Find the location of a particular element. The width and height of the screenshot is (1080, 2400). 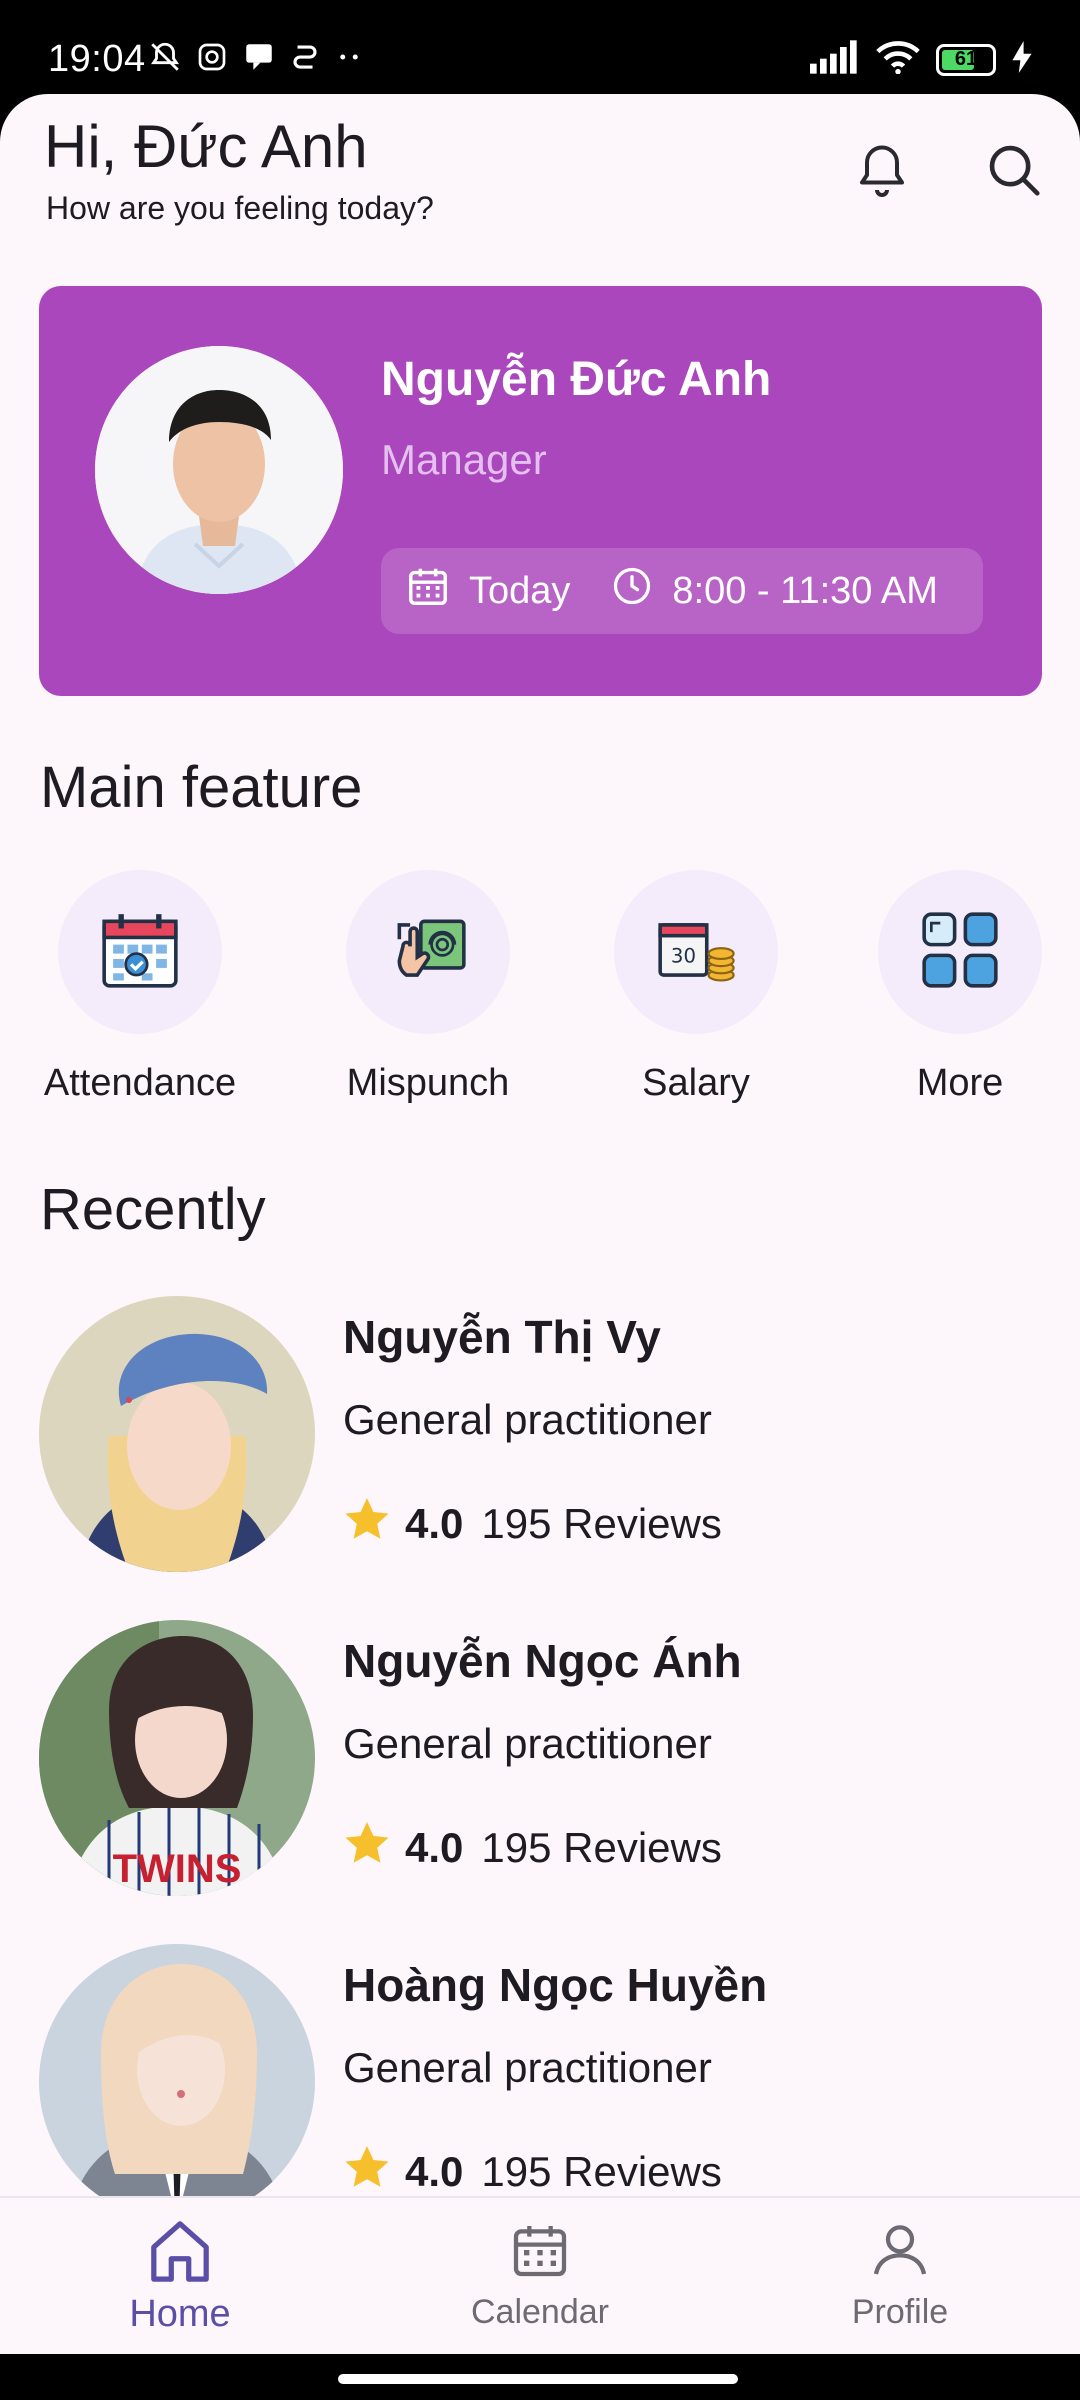

nav-profile: Profile is located at coordinates (900, 2275).